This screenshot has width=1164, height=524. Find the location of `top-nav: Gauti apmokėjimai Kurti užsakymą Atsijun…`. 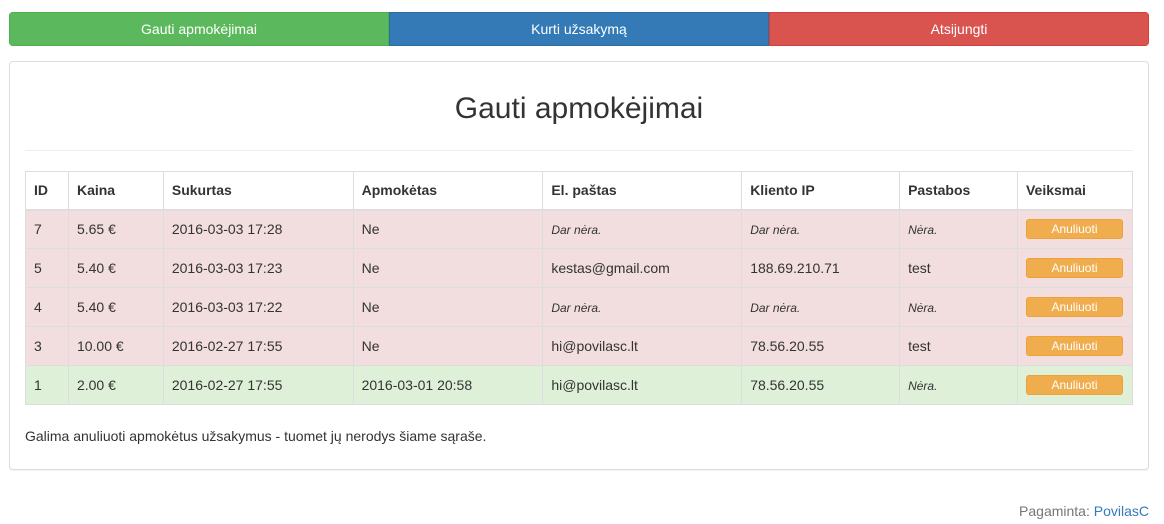

top-nav: Gauti apmokėjimai Kurti užsakymą Atsijun… is located at coordinates (579, 29).